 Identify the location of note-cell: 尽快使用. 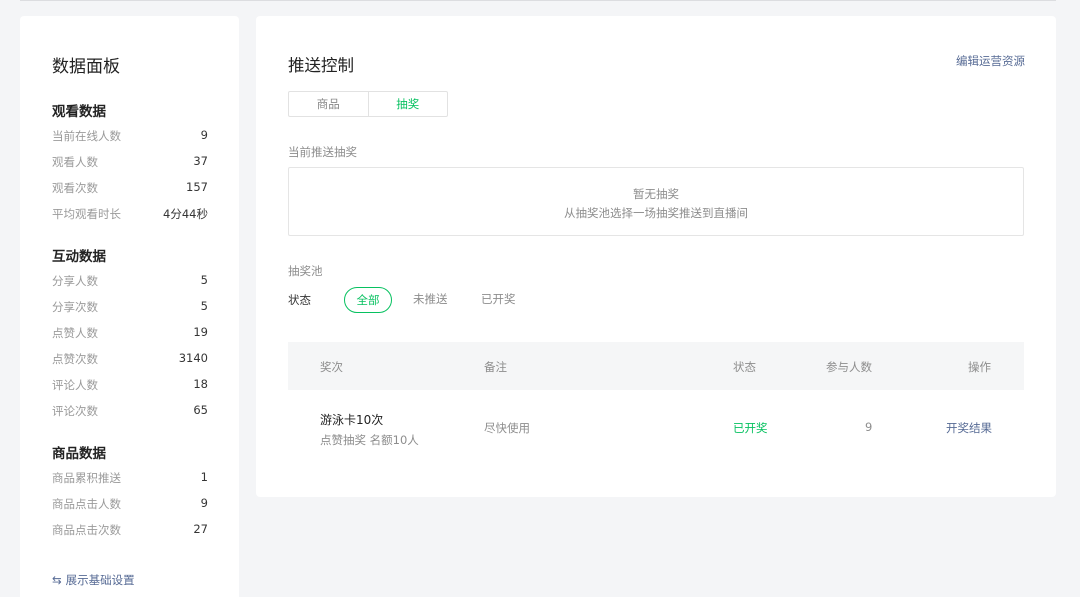
(507, 428).